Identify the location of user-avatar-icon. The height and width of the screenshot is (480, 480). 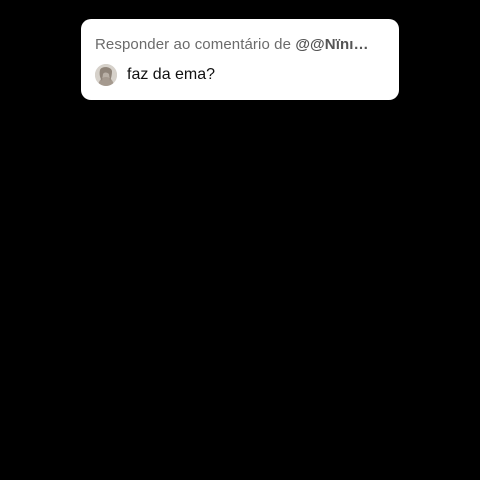
(106, 75).